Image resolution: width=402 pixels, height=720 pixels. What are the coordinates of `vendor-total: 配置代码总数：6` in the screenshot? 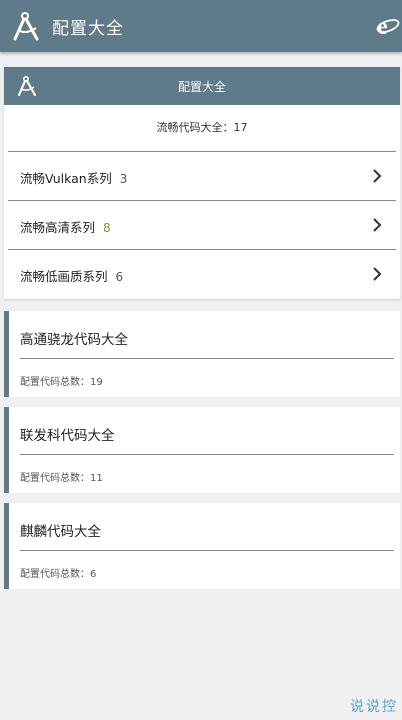 It's located at (58, 572).